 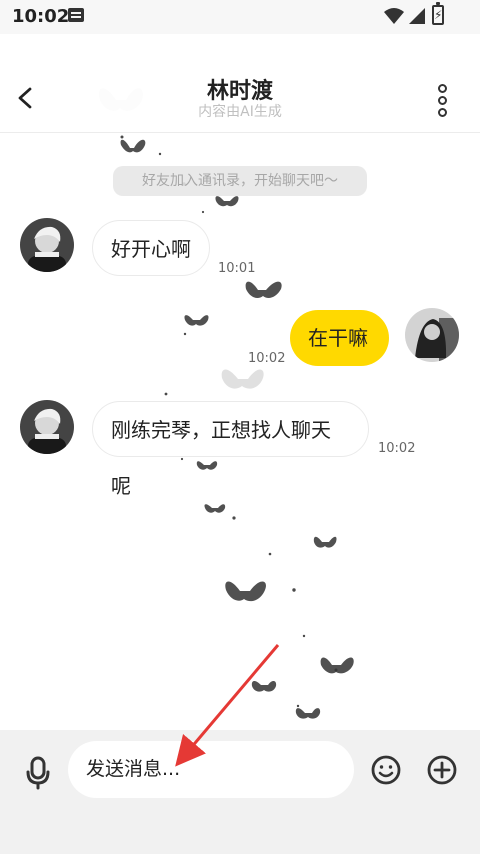 What do you see at coordinates (38, 773) in the screenshot?
I see `microphone-icon` at bounding box center [38, 773].